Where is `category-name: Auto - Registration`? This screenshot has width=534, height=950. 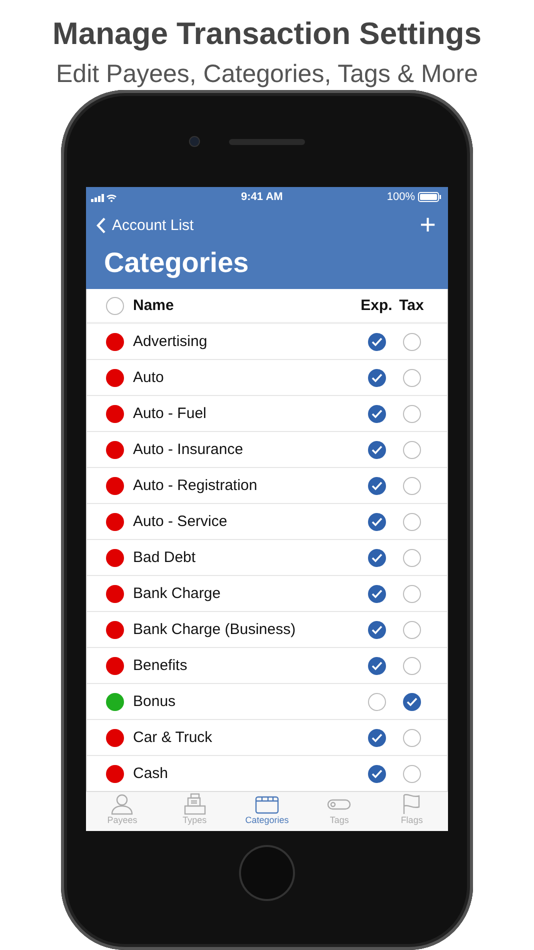 category-name: Auto - Registration is located at coordinates (246, 485).